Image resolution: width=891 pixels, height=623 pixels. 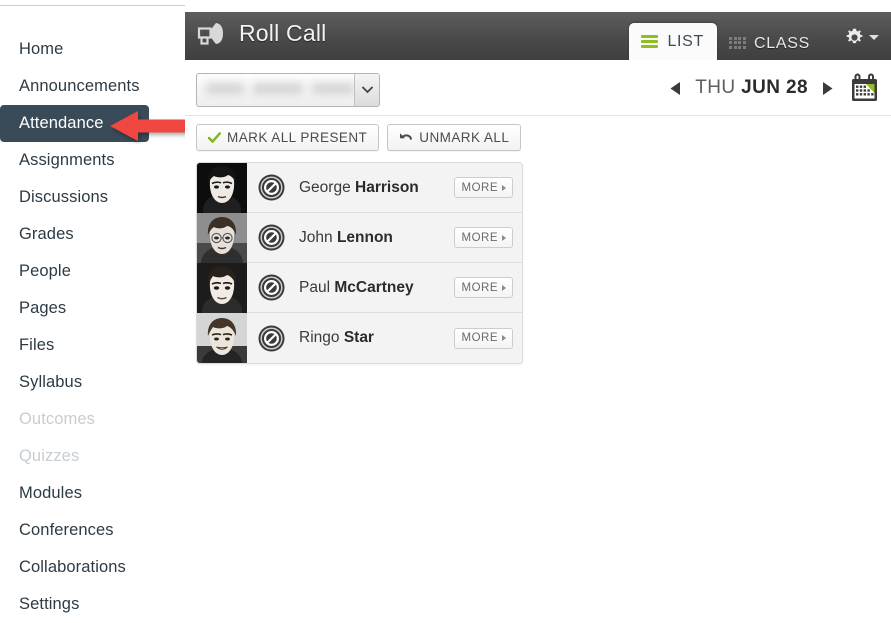 I want to click on sidebar-item-label: Attendance, so click(x=61, y=123).